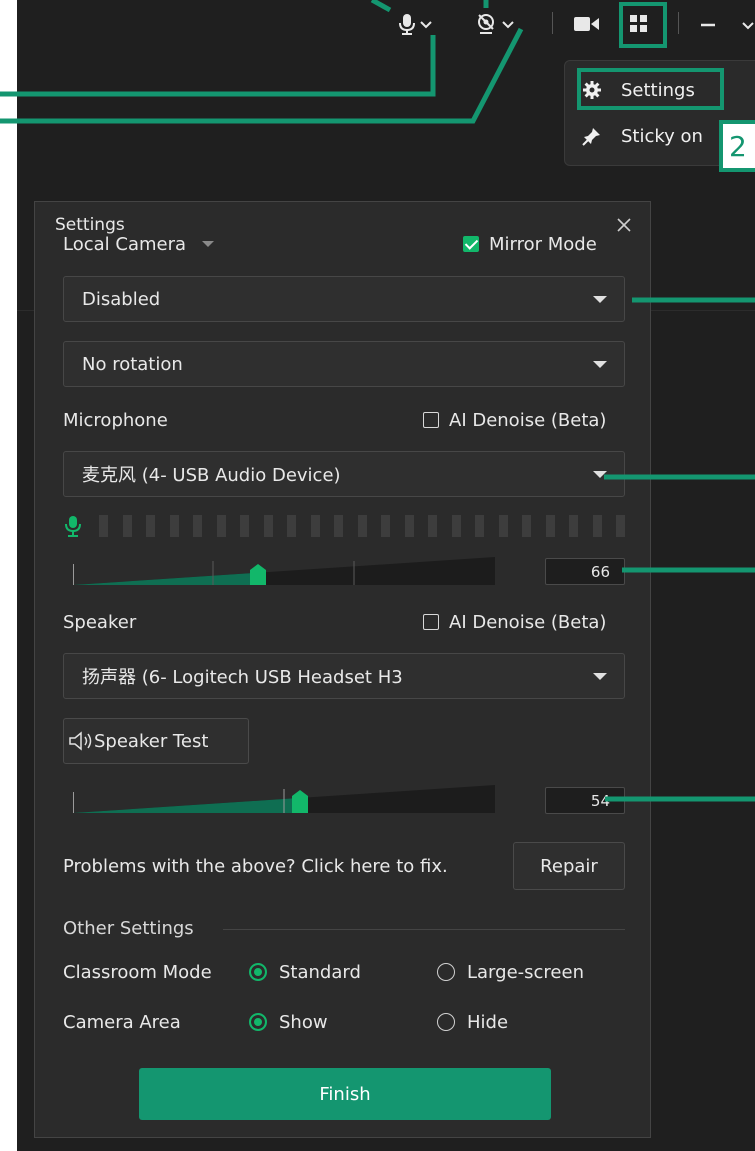  What do you see at coordinates (303, 1022) in the screenshot?
I see `radio-label: Show` at bounding box center [303, 1022].